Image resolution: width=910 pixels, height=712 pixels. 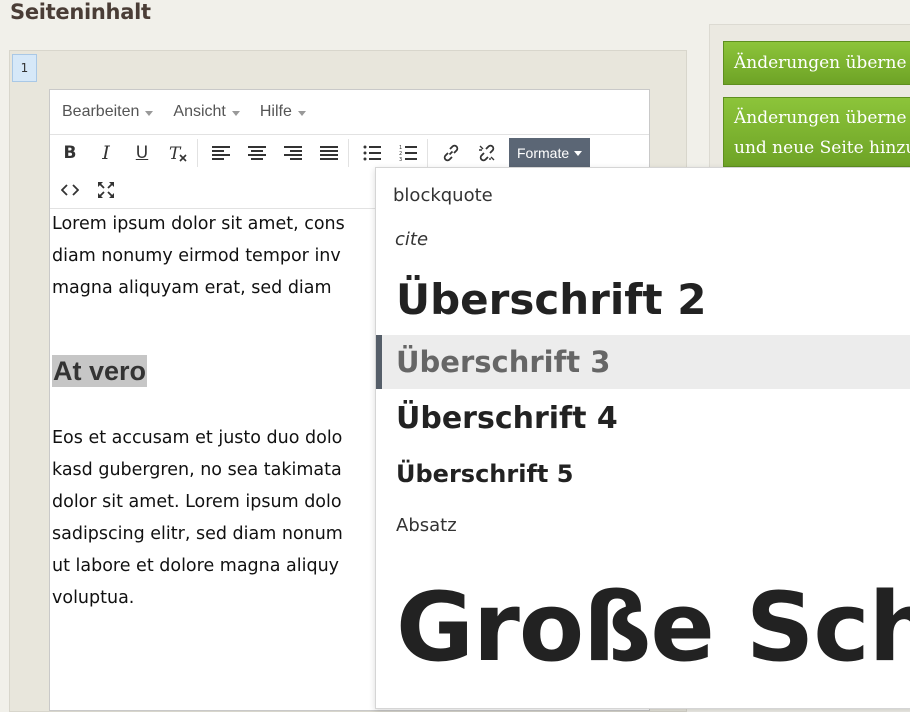 I want to click on fullscreen-button, so click(x=106, y=190).